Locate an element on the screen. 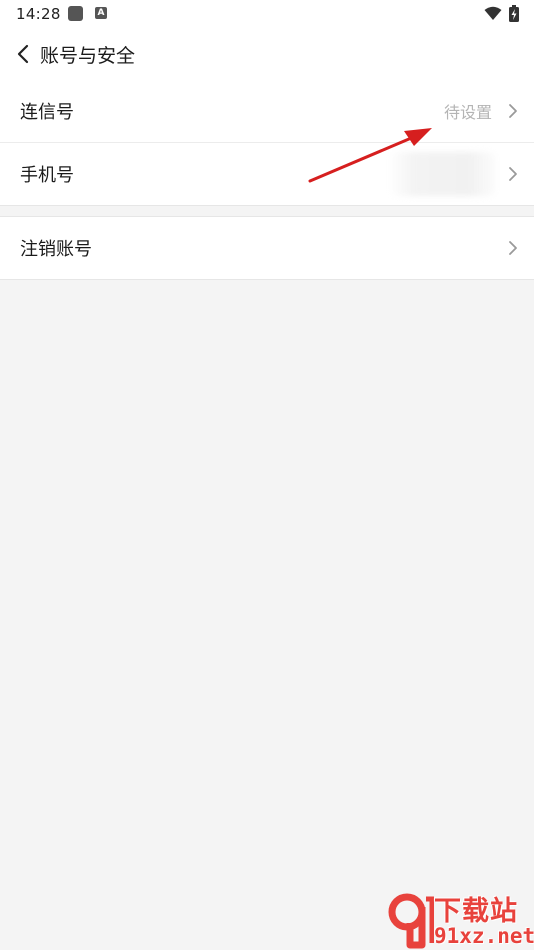 This screenshot has height=950, width=534. top-area: 14:28 A 账号与安全 is located at coordinates (267, 40).